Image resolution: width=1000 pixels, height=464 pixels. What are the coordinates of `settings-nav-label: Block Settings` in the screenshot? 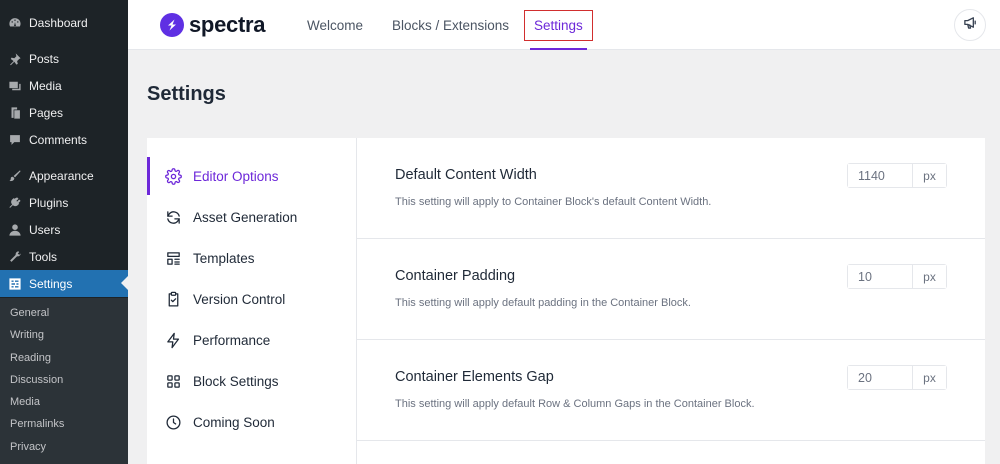 It's located at (236, 381).